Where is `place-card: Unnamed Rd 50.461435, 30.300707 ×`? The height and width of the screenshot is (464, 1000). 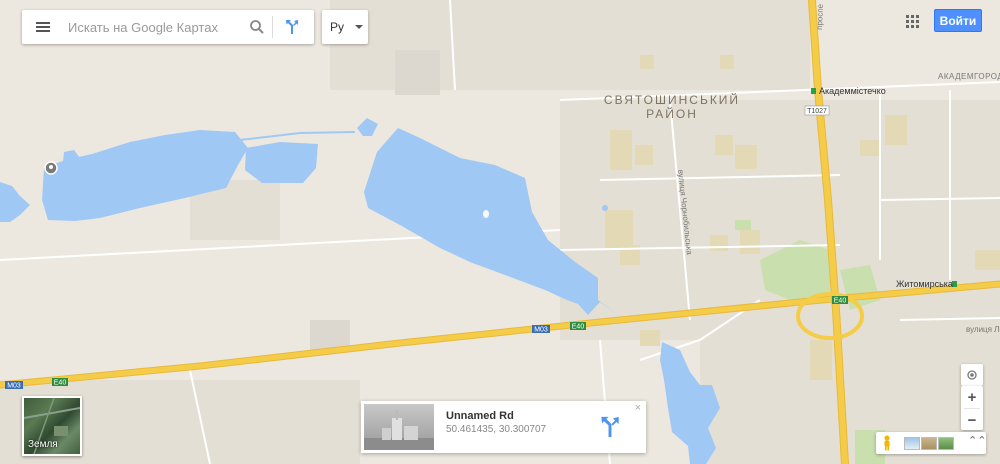
place-card: Unnamed Rd 50.461435, 30.300707 × is located at coordinates (503, 427).